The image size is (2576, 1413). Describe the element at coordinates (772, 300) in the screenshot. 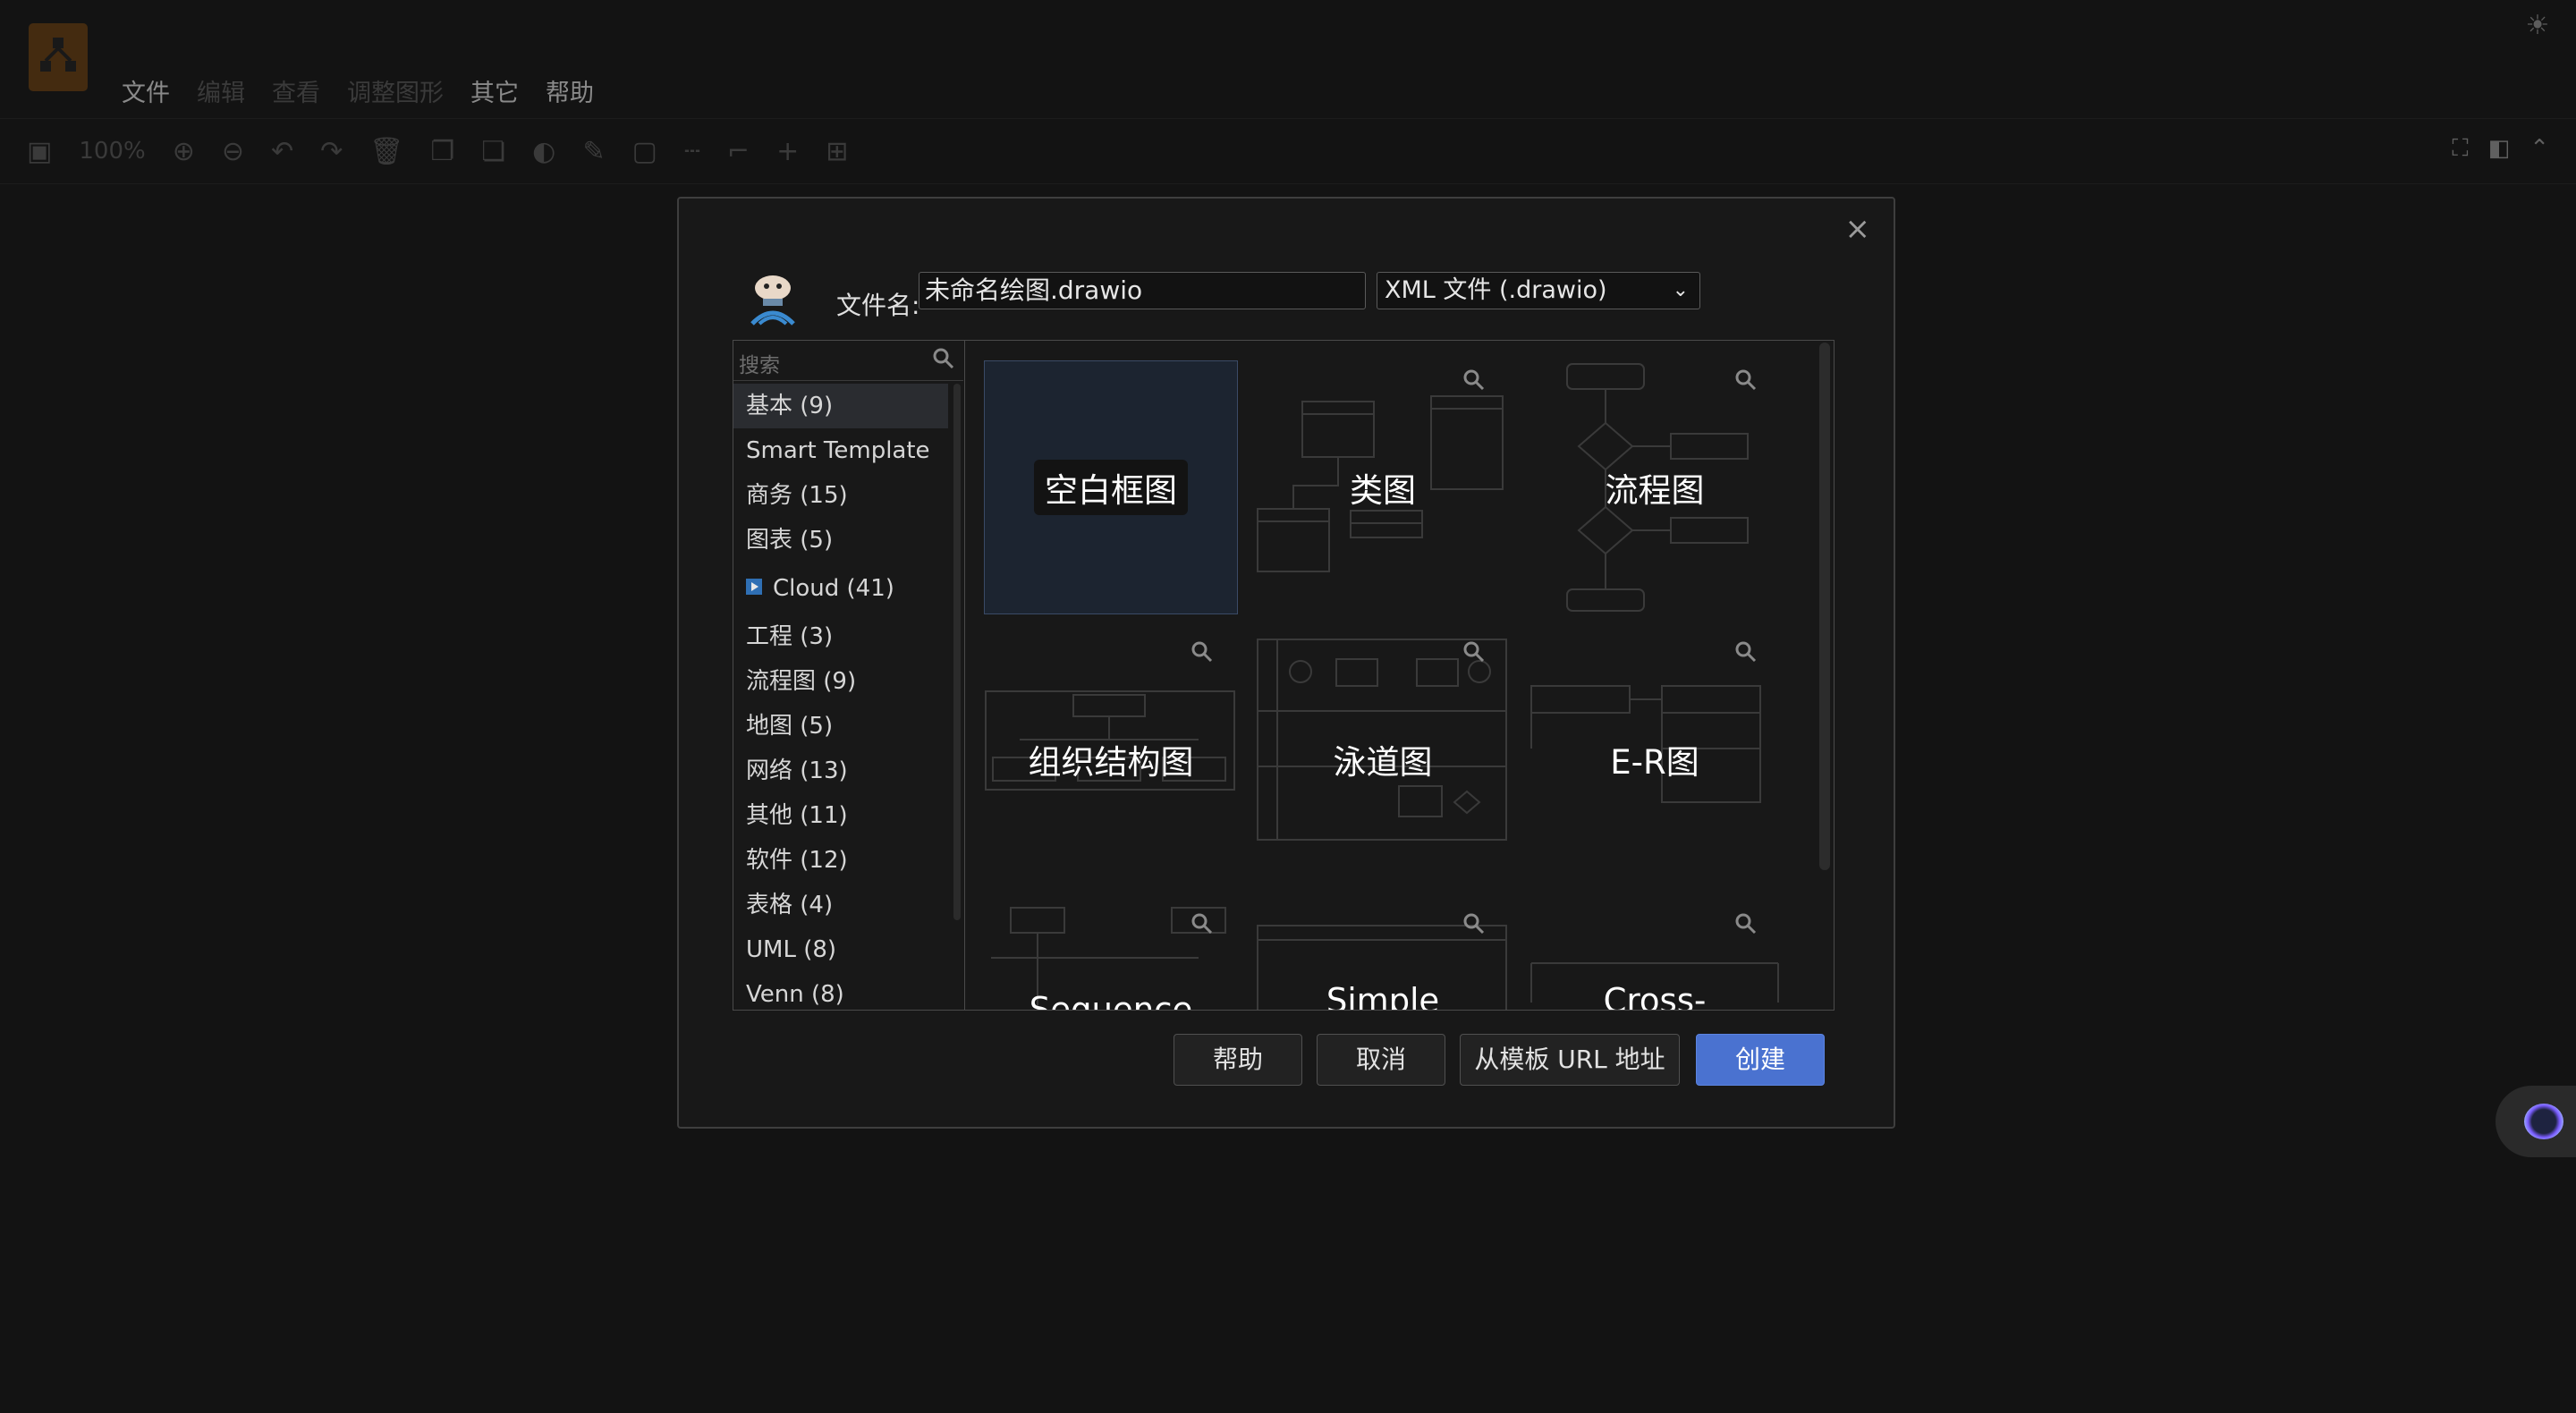

I see `mascot-icon` at that location.